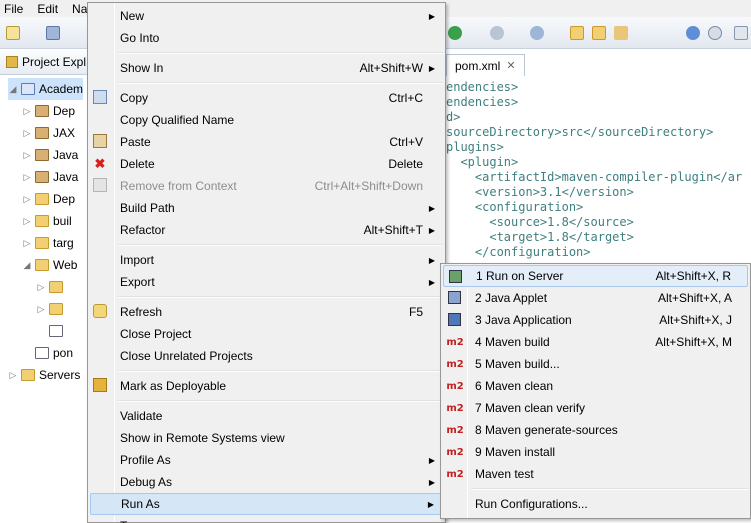 The height and width of the screenshot is (523, 751). What do you see at coordinates (266, 38) in the screenshot?
I see `menu-item-go-into: Go Into` at bounding box center [266, 38].